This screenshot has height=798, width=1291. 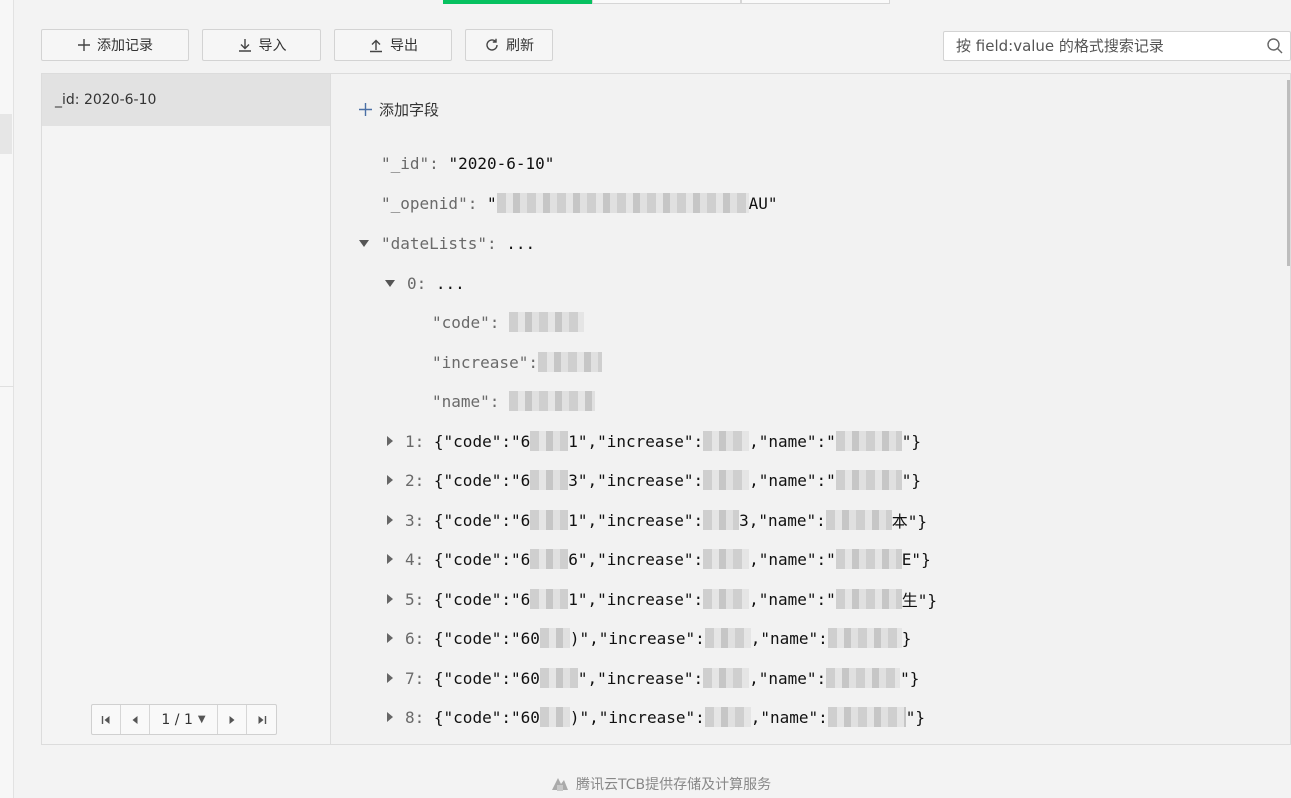 I want to click on field-increase: "increase":, so click(x=517, y=362).